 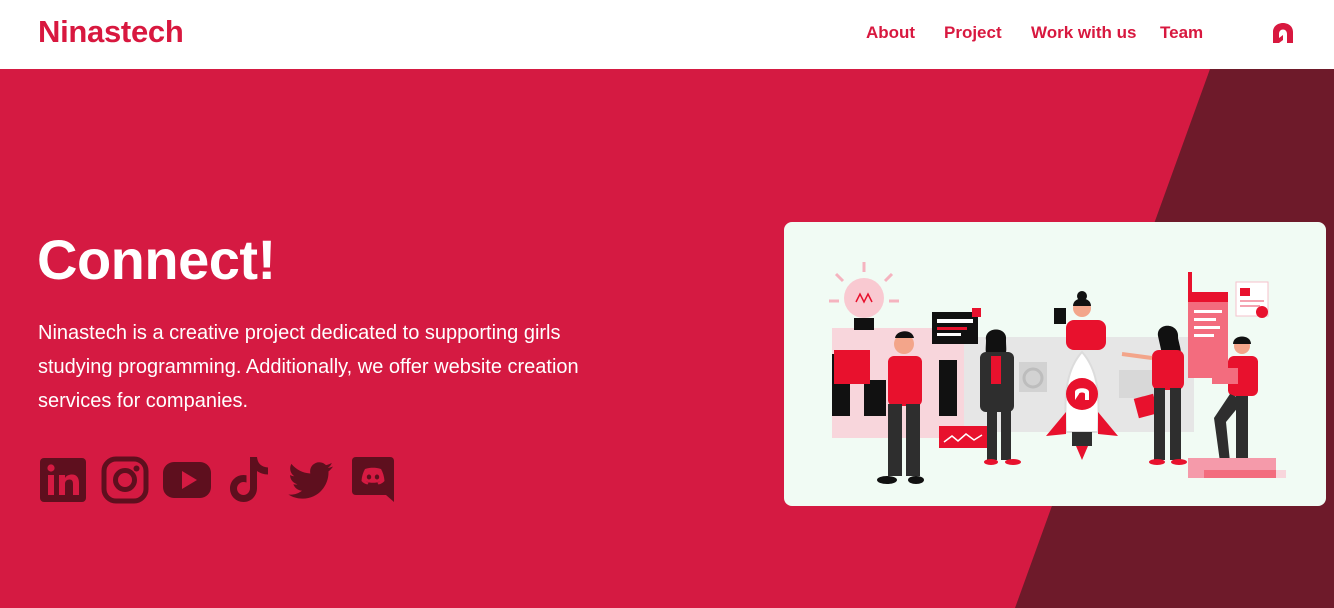 What do you see at coordinates (218, 480) in the screenshot?
I see `social-links` at bounding box center [218, 480].